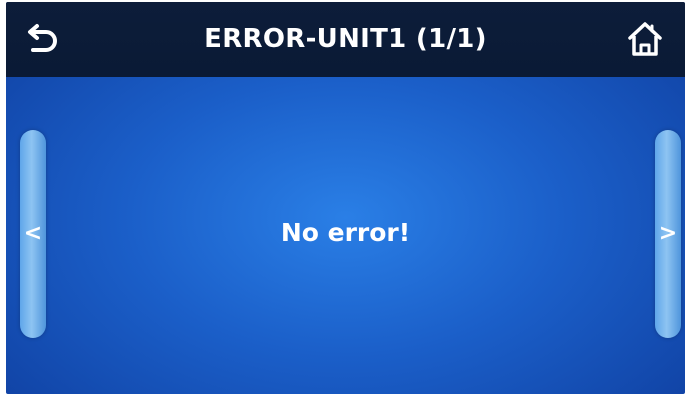 This screenshot has width=685, height=394. I want to click on home-icon, so click(645, 39).